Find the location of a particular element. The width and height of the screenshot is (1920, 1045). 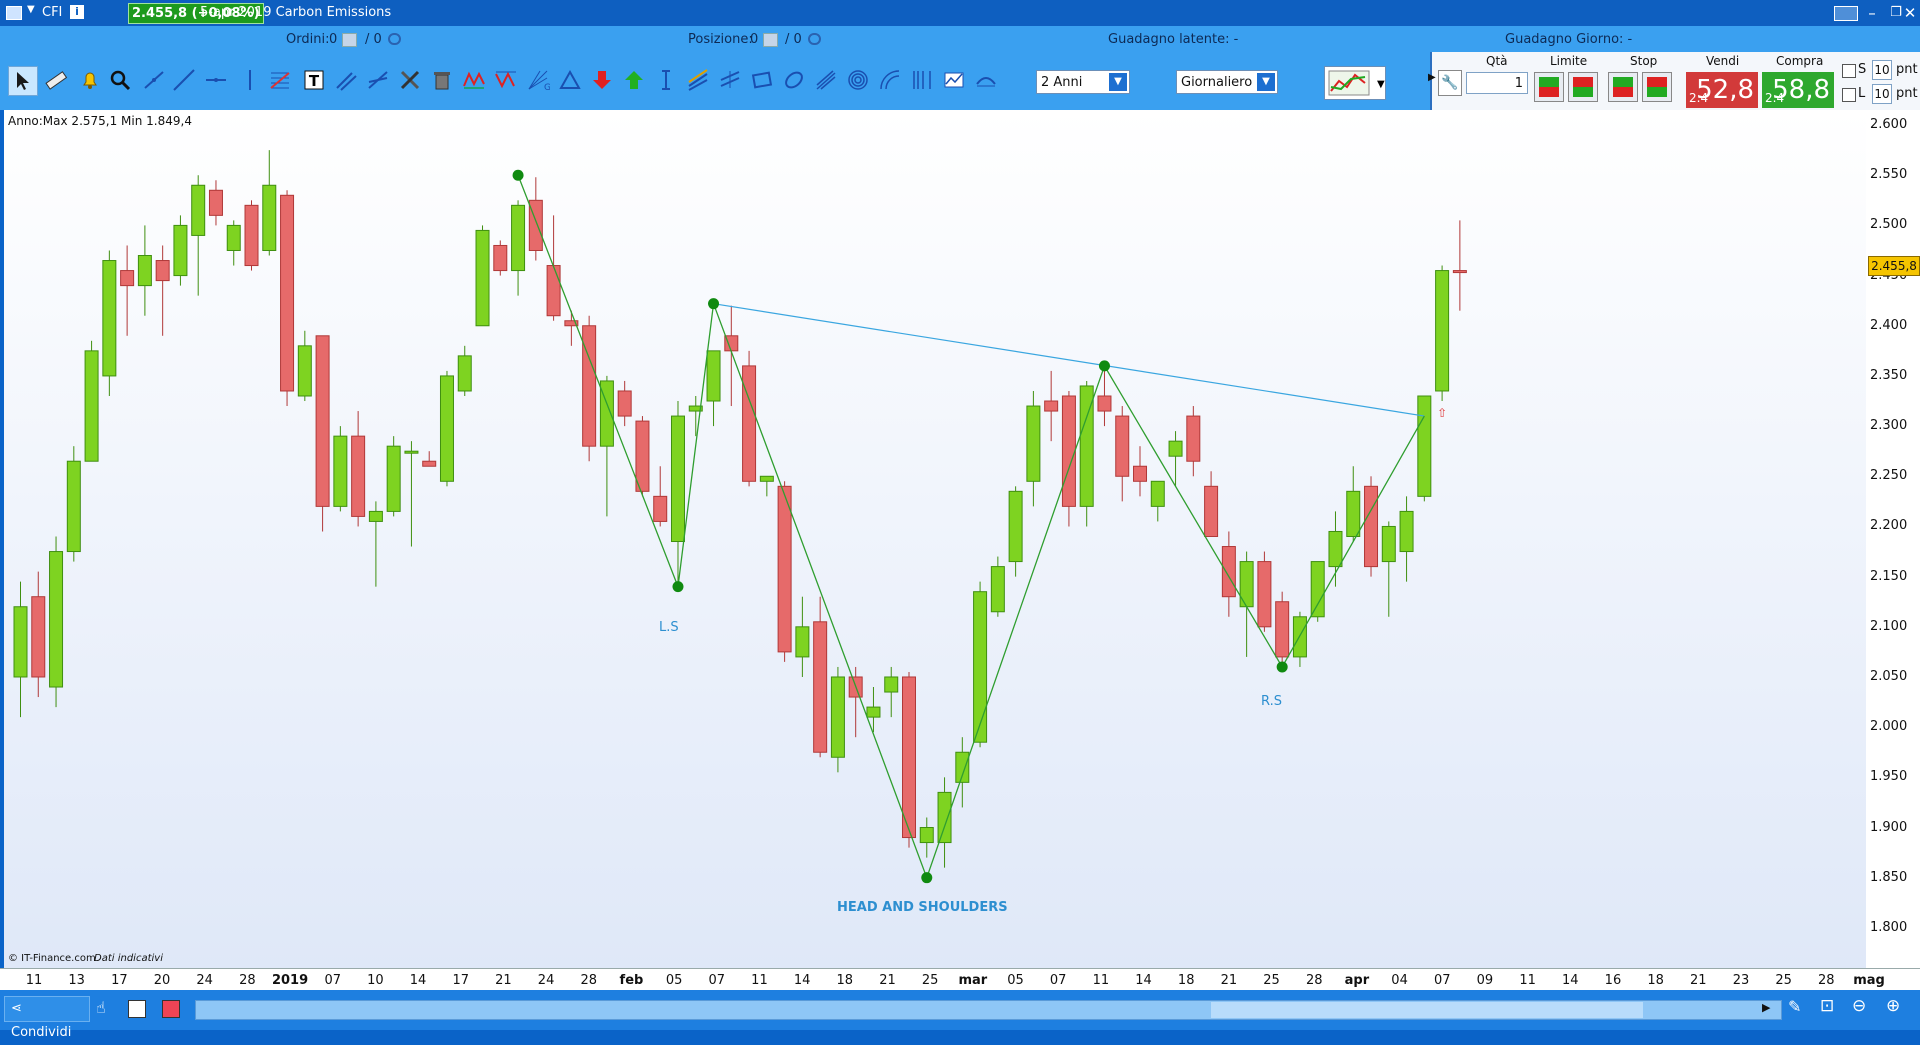

s-pnt-input: 10 is located at coordinates (1882, 70).